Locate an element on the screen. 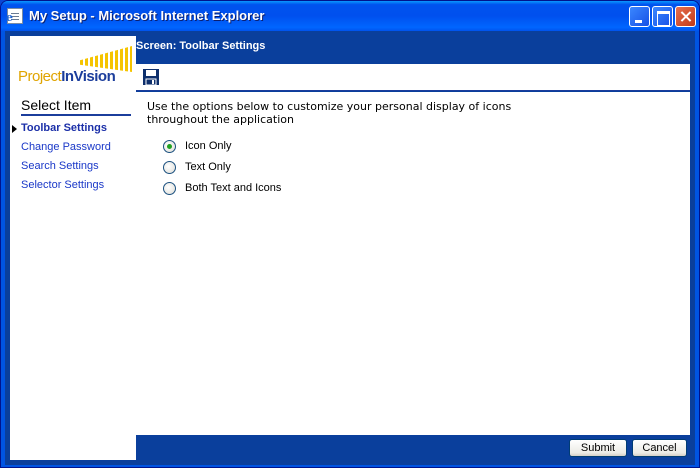 This screenshot has height=468, width=700. minimize-button is located at coordinates (639, 16).